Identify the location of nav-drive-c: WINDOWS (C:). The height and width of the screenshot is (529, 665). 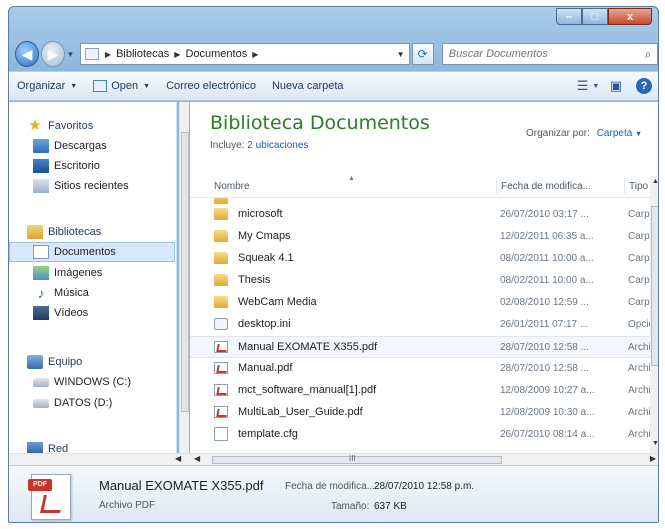
(92, 382).